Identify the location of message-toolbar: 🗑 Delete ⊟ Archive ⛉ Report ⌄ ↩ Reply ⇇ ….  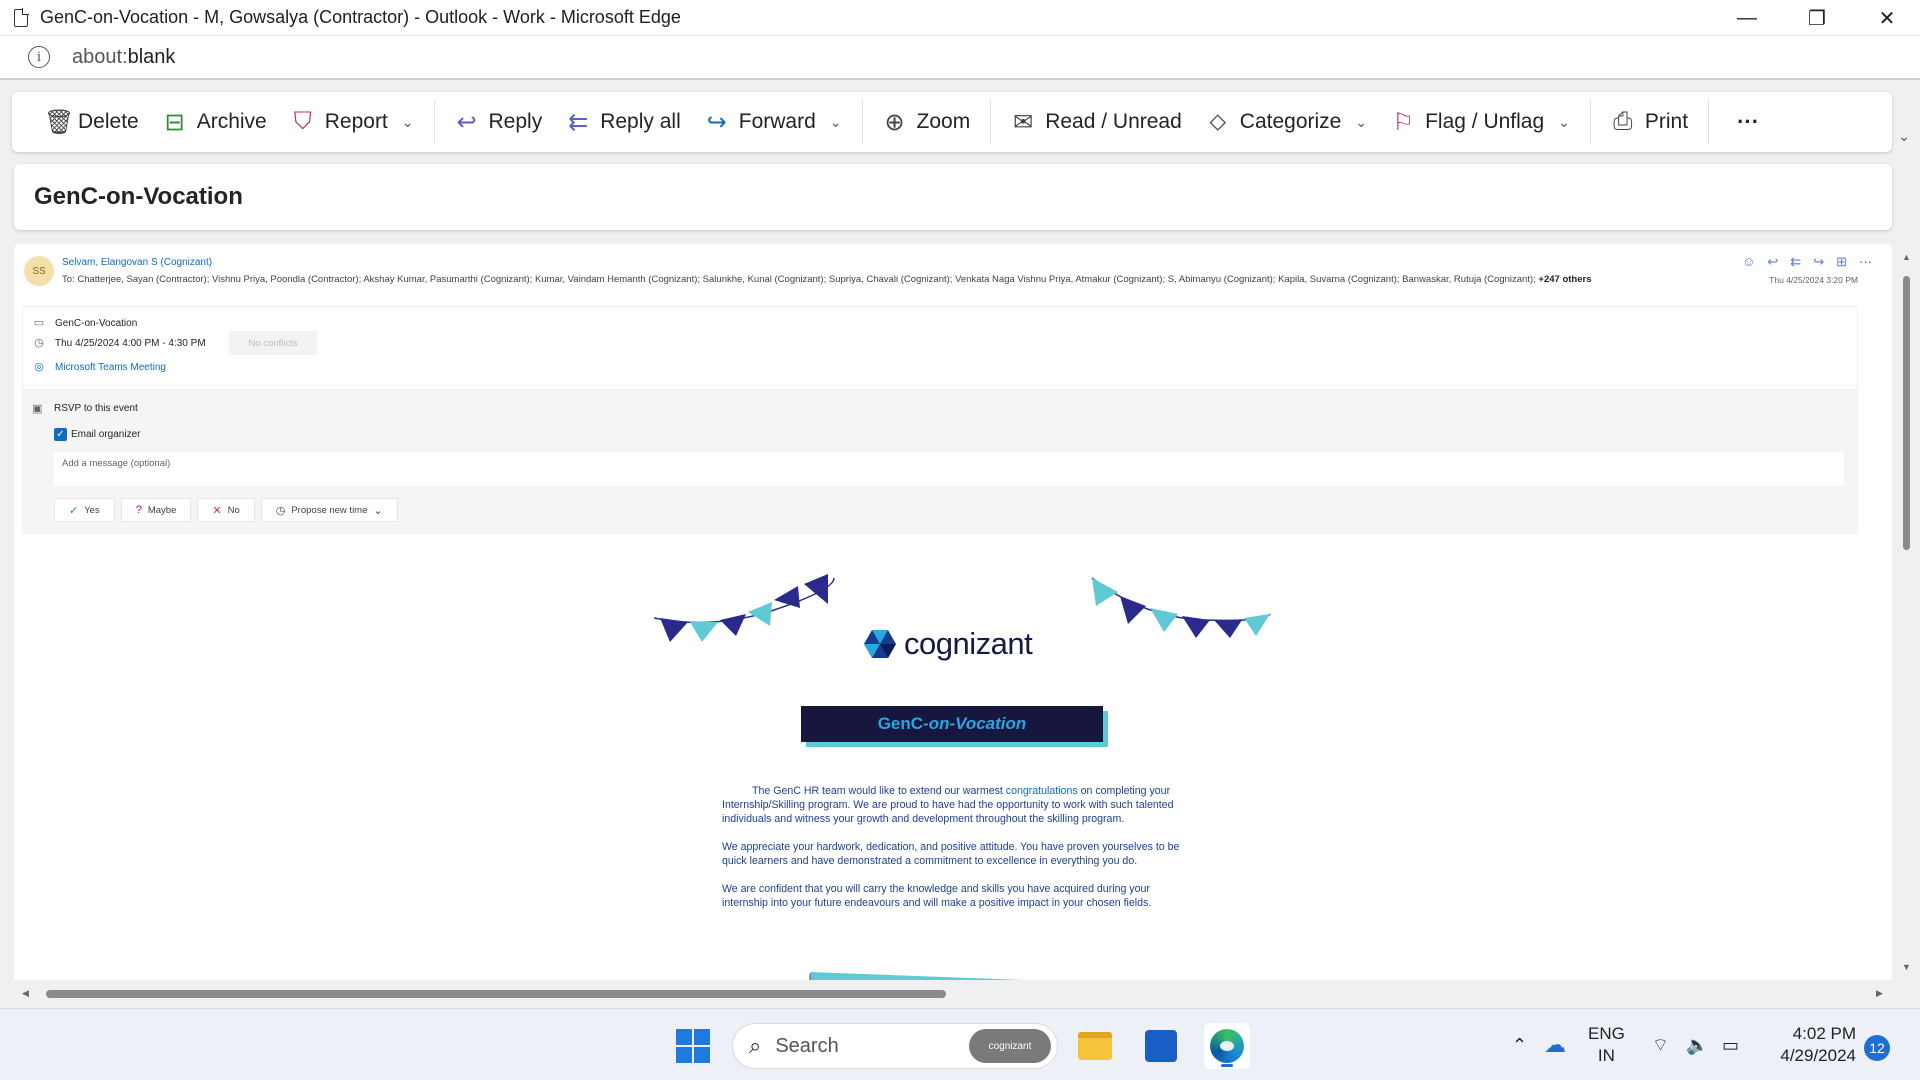
(952, 122).